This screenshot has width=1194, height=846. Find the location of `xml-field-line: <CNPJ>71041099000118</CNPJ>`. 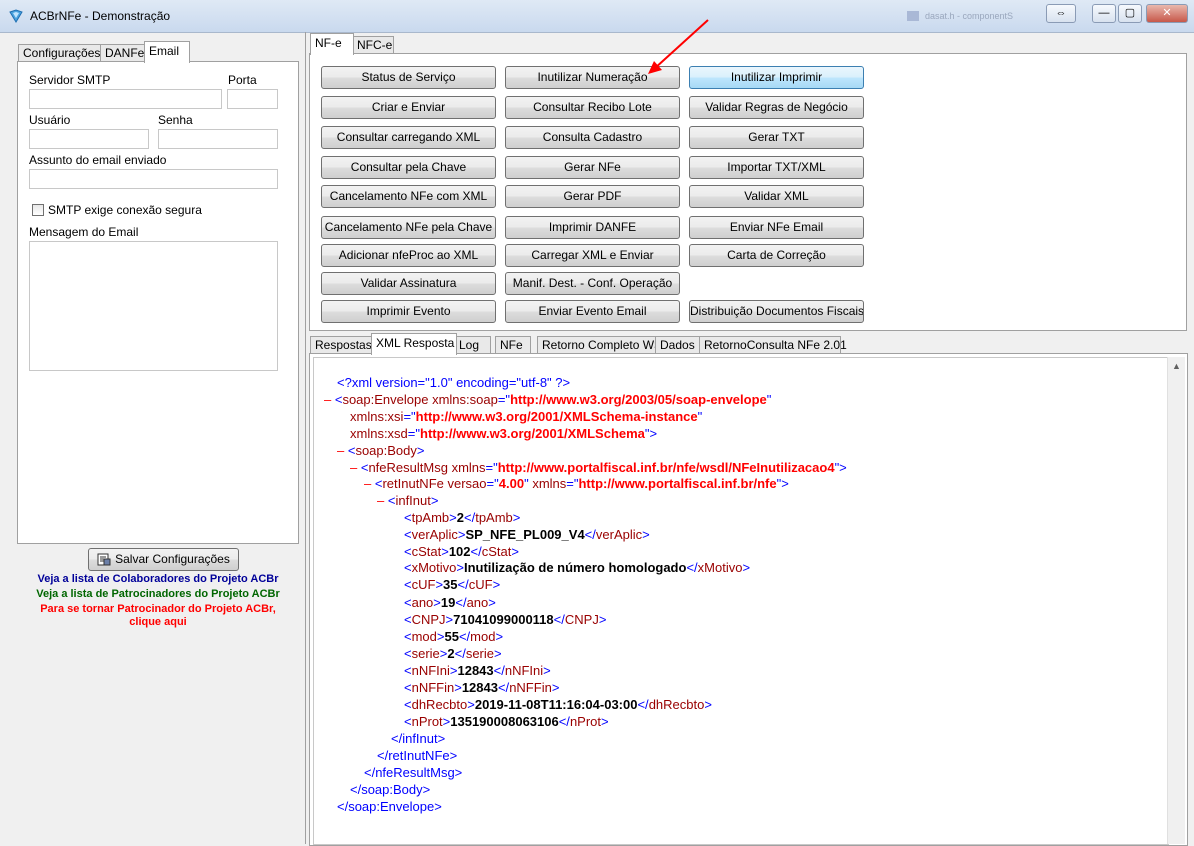

xml-field-line: <CNPJ>71041099000118</CNPJ> is located at coordinates (505, 619).